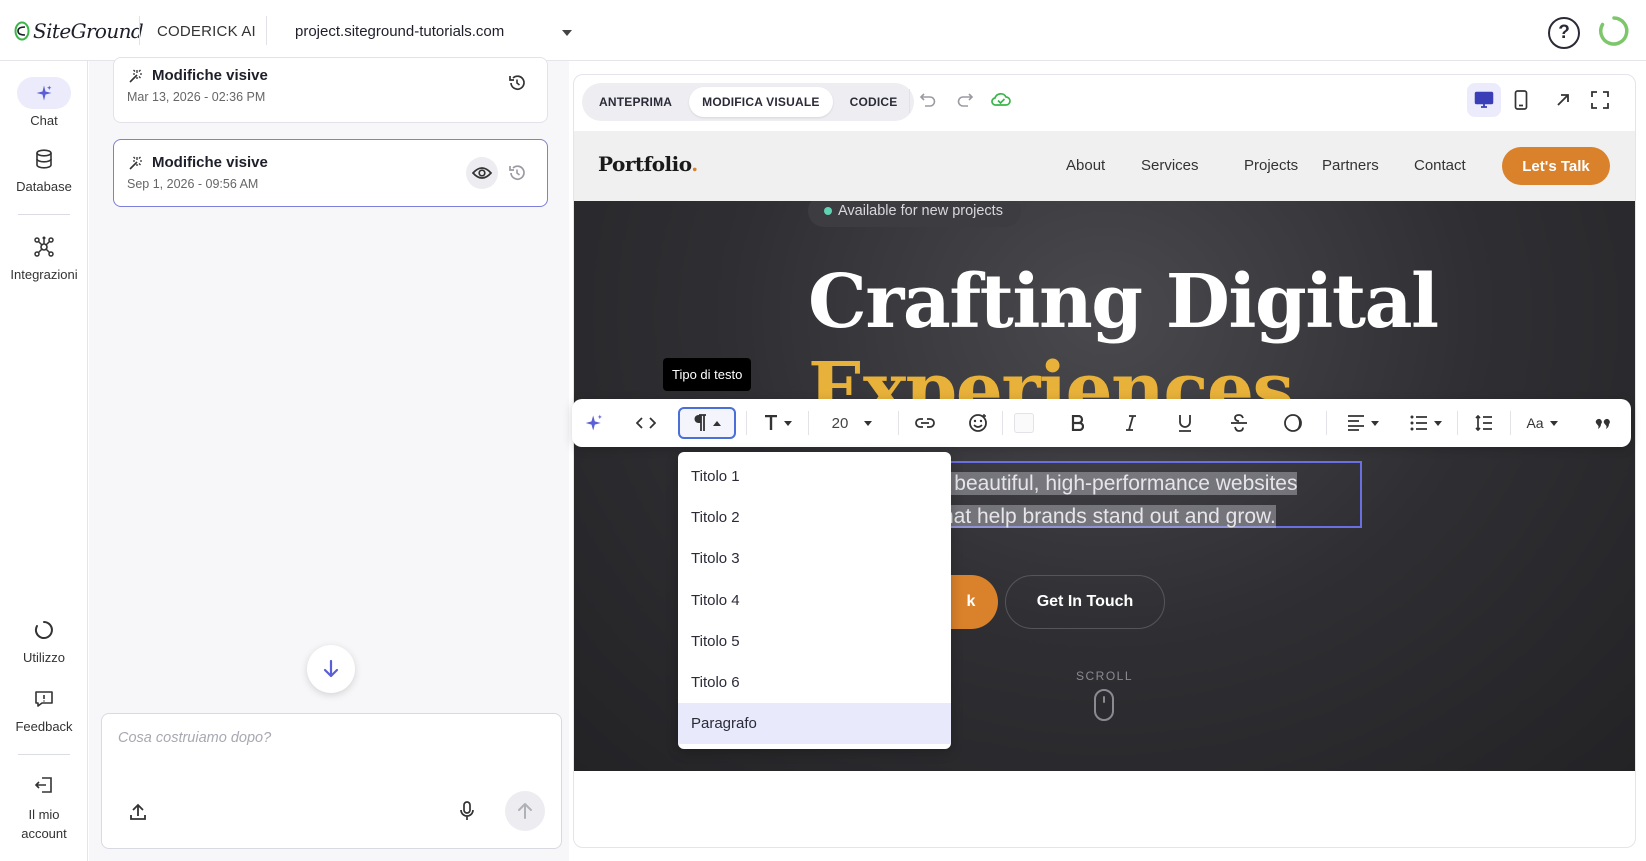  Describe the element at coordinates (852, 423) in the screenshot. I see `font-size-select: 20` at that location.